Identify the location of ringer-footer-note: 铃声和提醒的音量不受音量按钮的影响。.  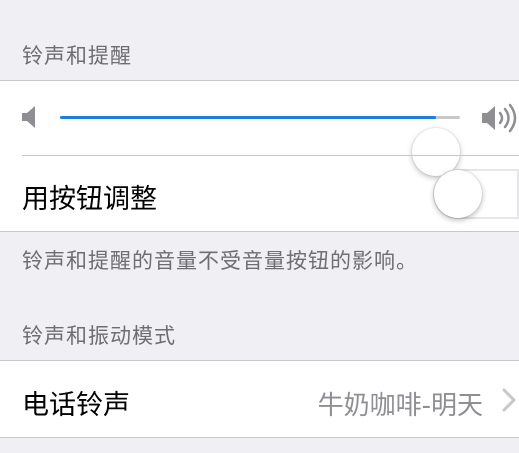
(220, 261).